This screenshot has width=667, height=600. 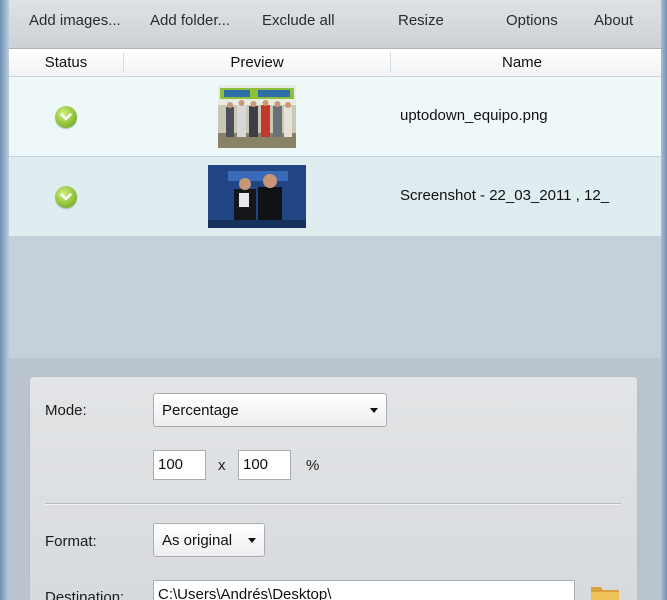 What do you see at coordinates (335, 116) in the screenshot?
I see `table-row: uptodown_equipo.png` at bounding box center [335, 116].